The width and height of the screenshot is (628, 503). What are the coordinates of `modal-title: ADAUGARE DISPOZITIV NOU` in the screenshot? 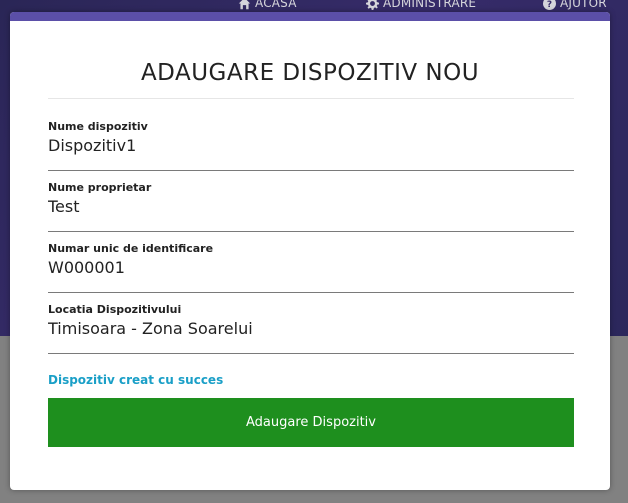 It's located at (310, 73).